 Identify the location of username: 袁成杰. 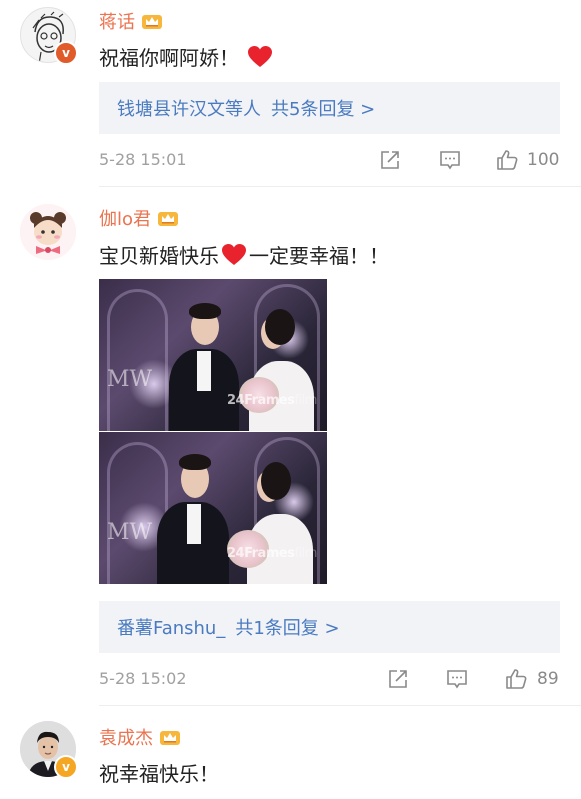
(140, 737).